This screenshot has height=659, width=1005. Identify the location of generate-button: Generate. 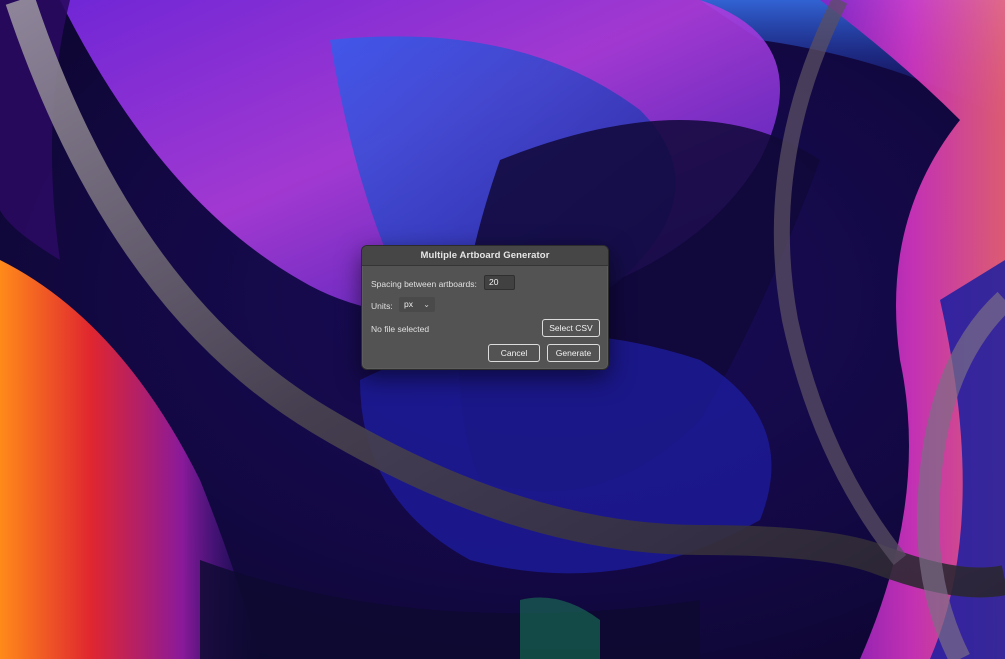
(573, 353).